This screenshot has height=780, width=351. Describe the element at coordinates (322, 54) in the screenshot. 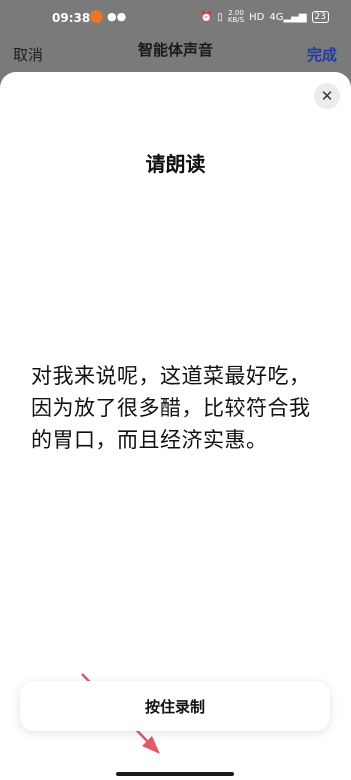

I see `done-button: 完成` at that location.